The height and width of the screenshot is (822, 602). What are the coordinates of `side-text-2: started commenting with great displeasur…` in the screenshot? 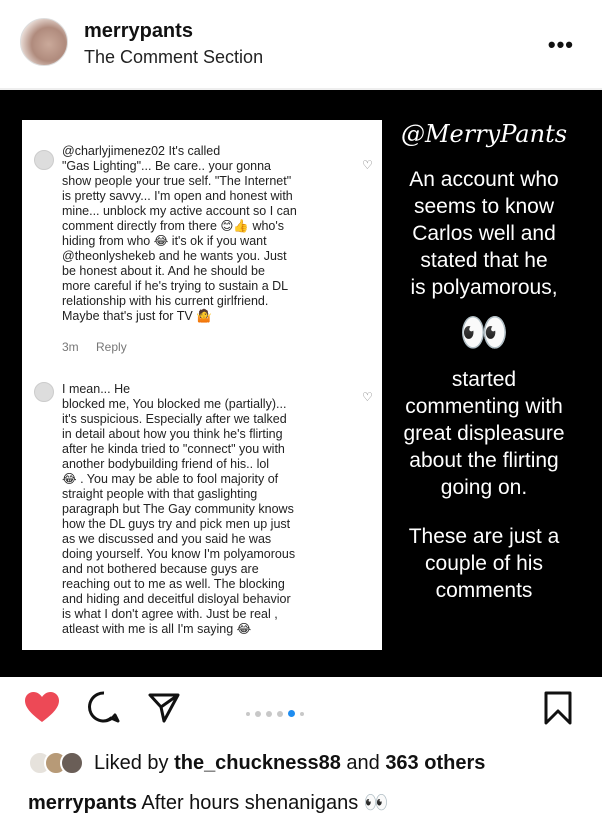 It's located at (484, 433).